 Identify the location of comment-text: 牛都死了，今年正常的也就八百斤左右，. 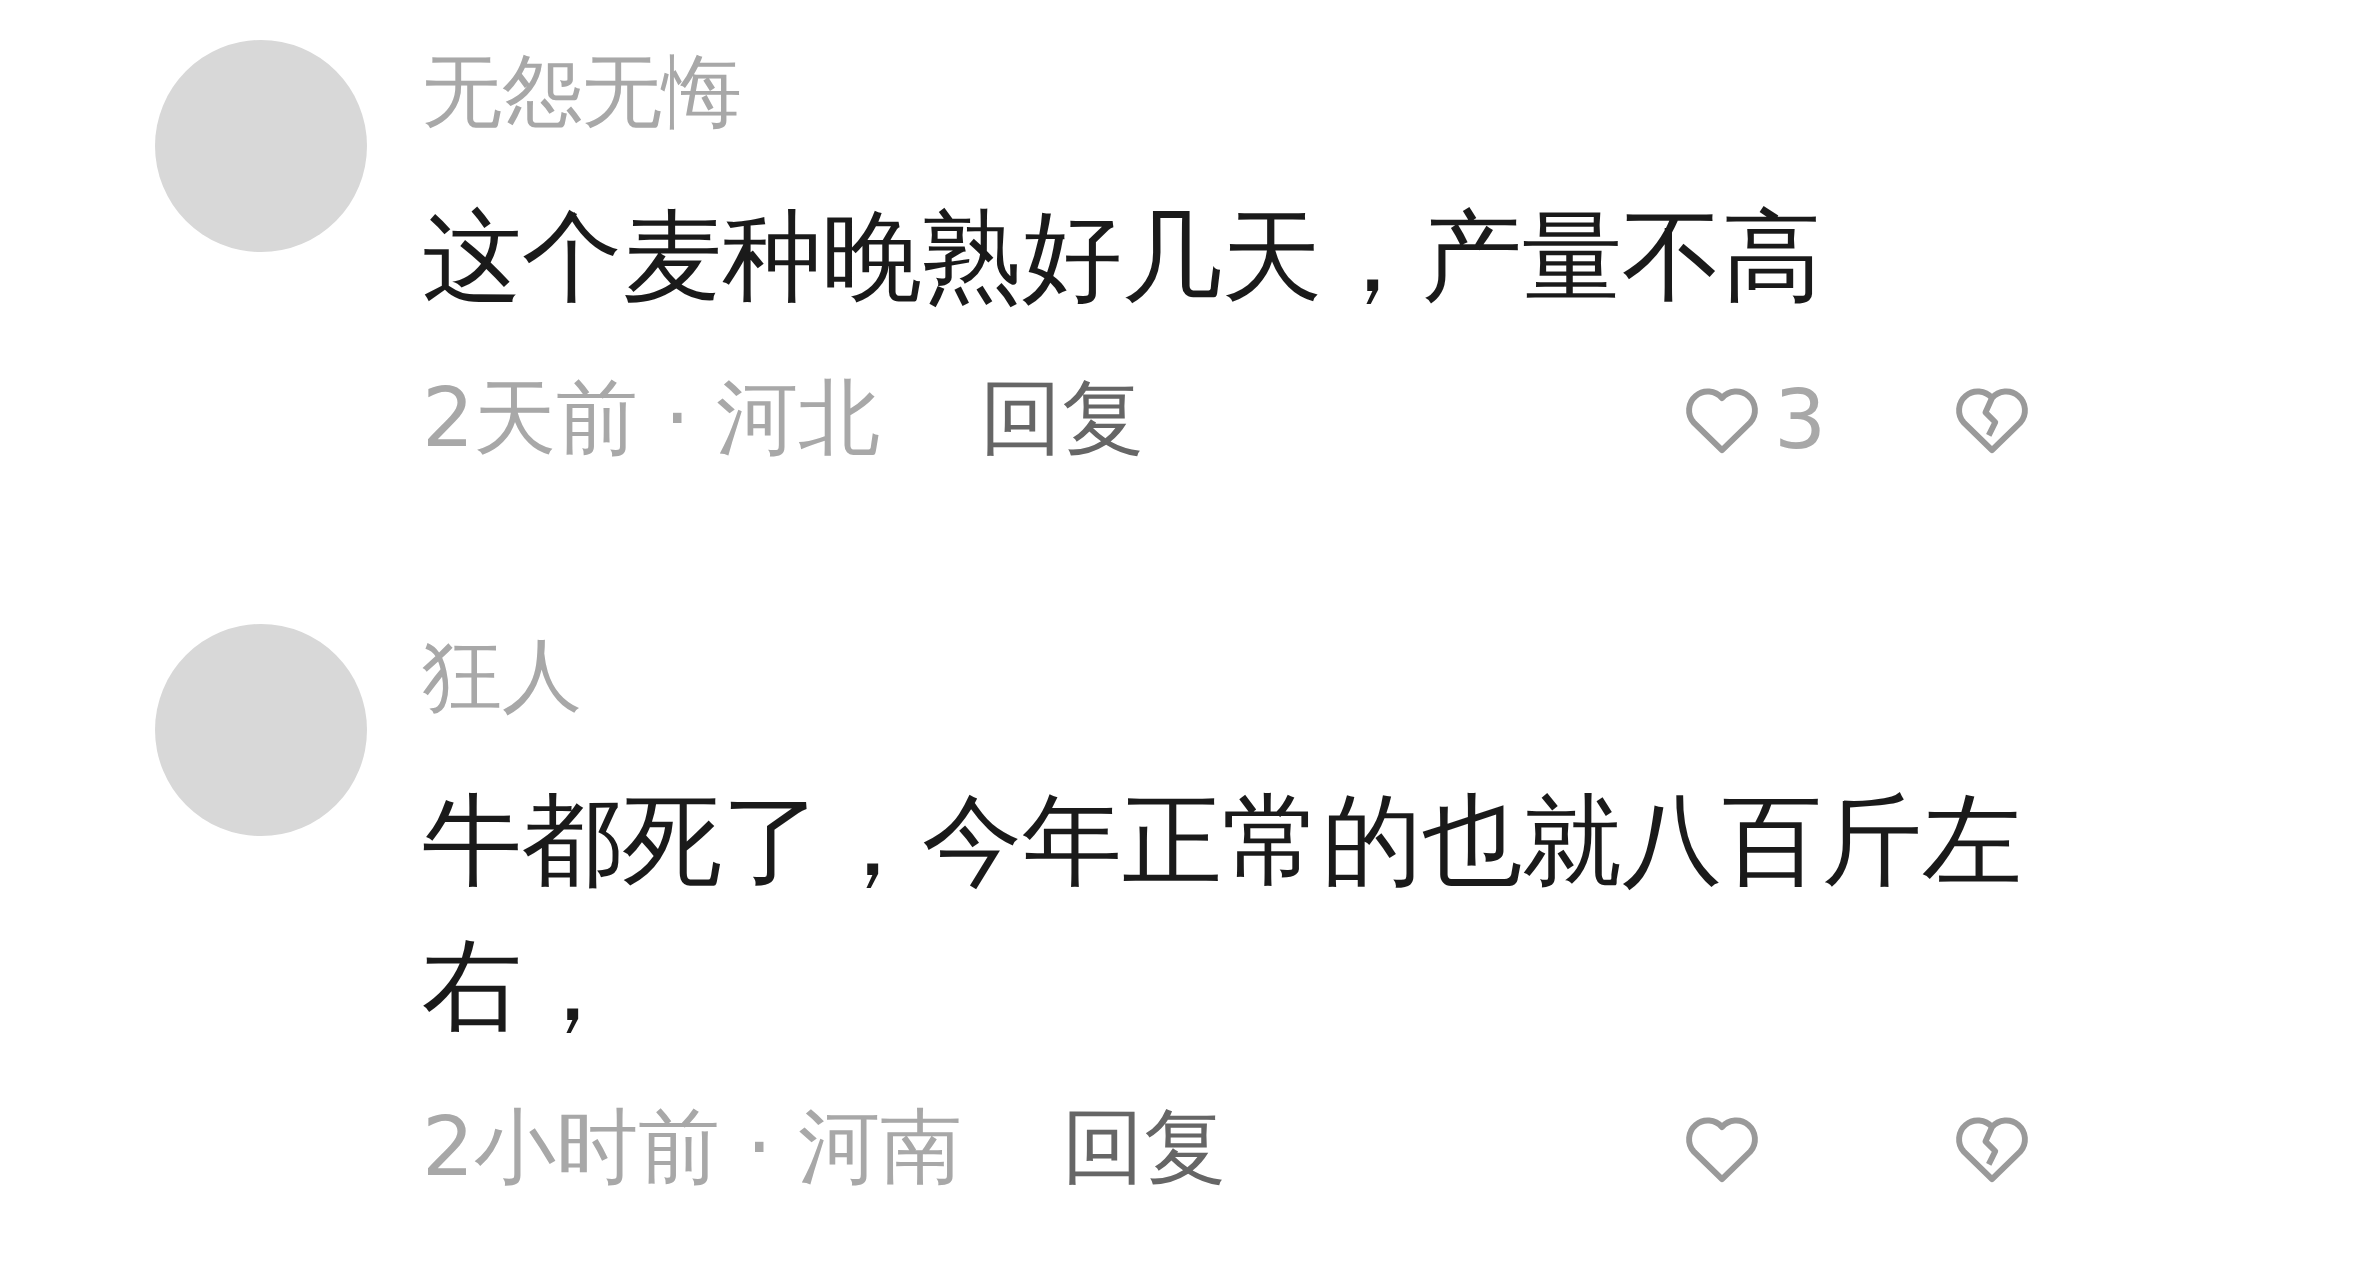
(1222, 913).